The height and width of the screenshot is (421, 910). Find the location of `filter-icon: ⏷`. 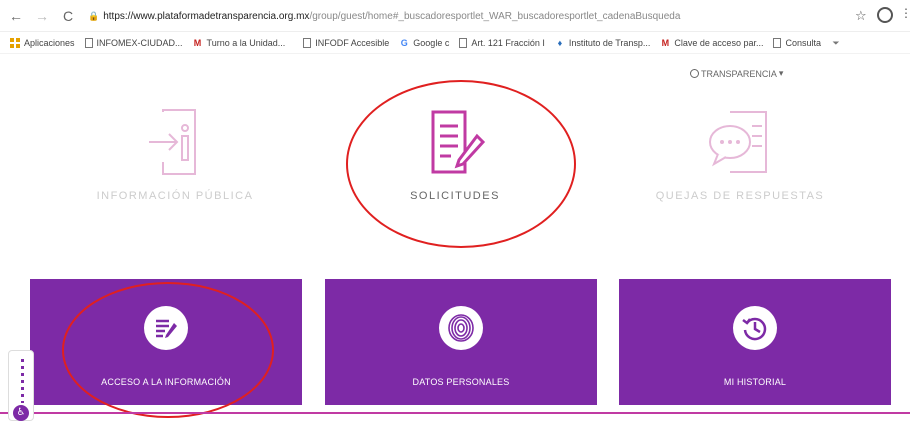

filter-icon: ⏷ is located at coordinates (836, 42).